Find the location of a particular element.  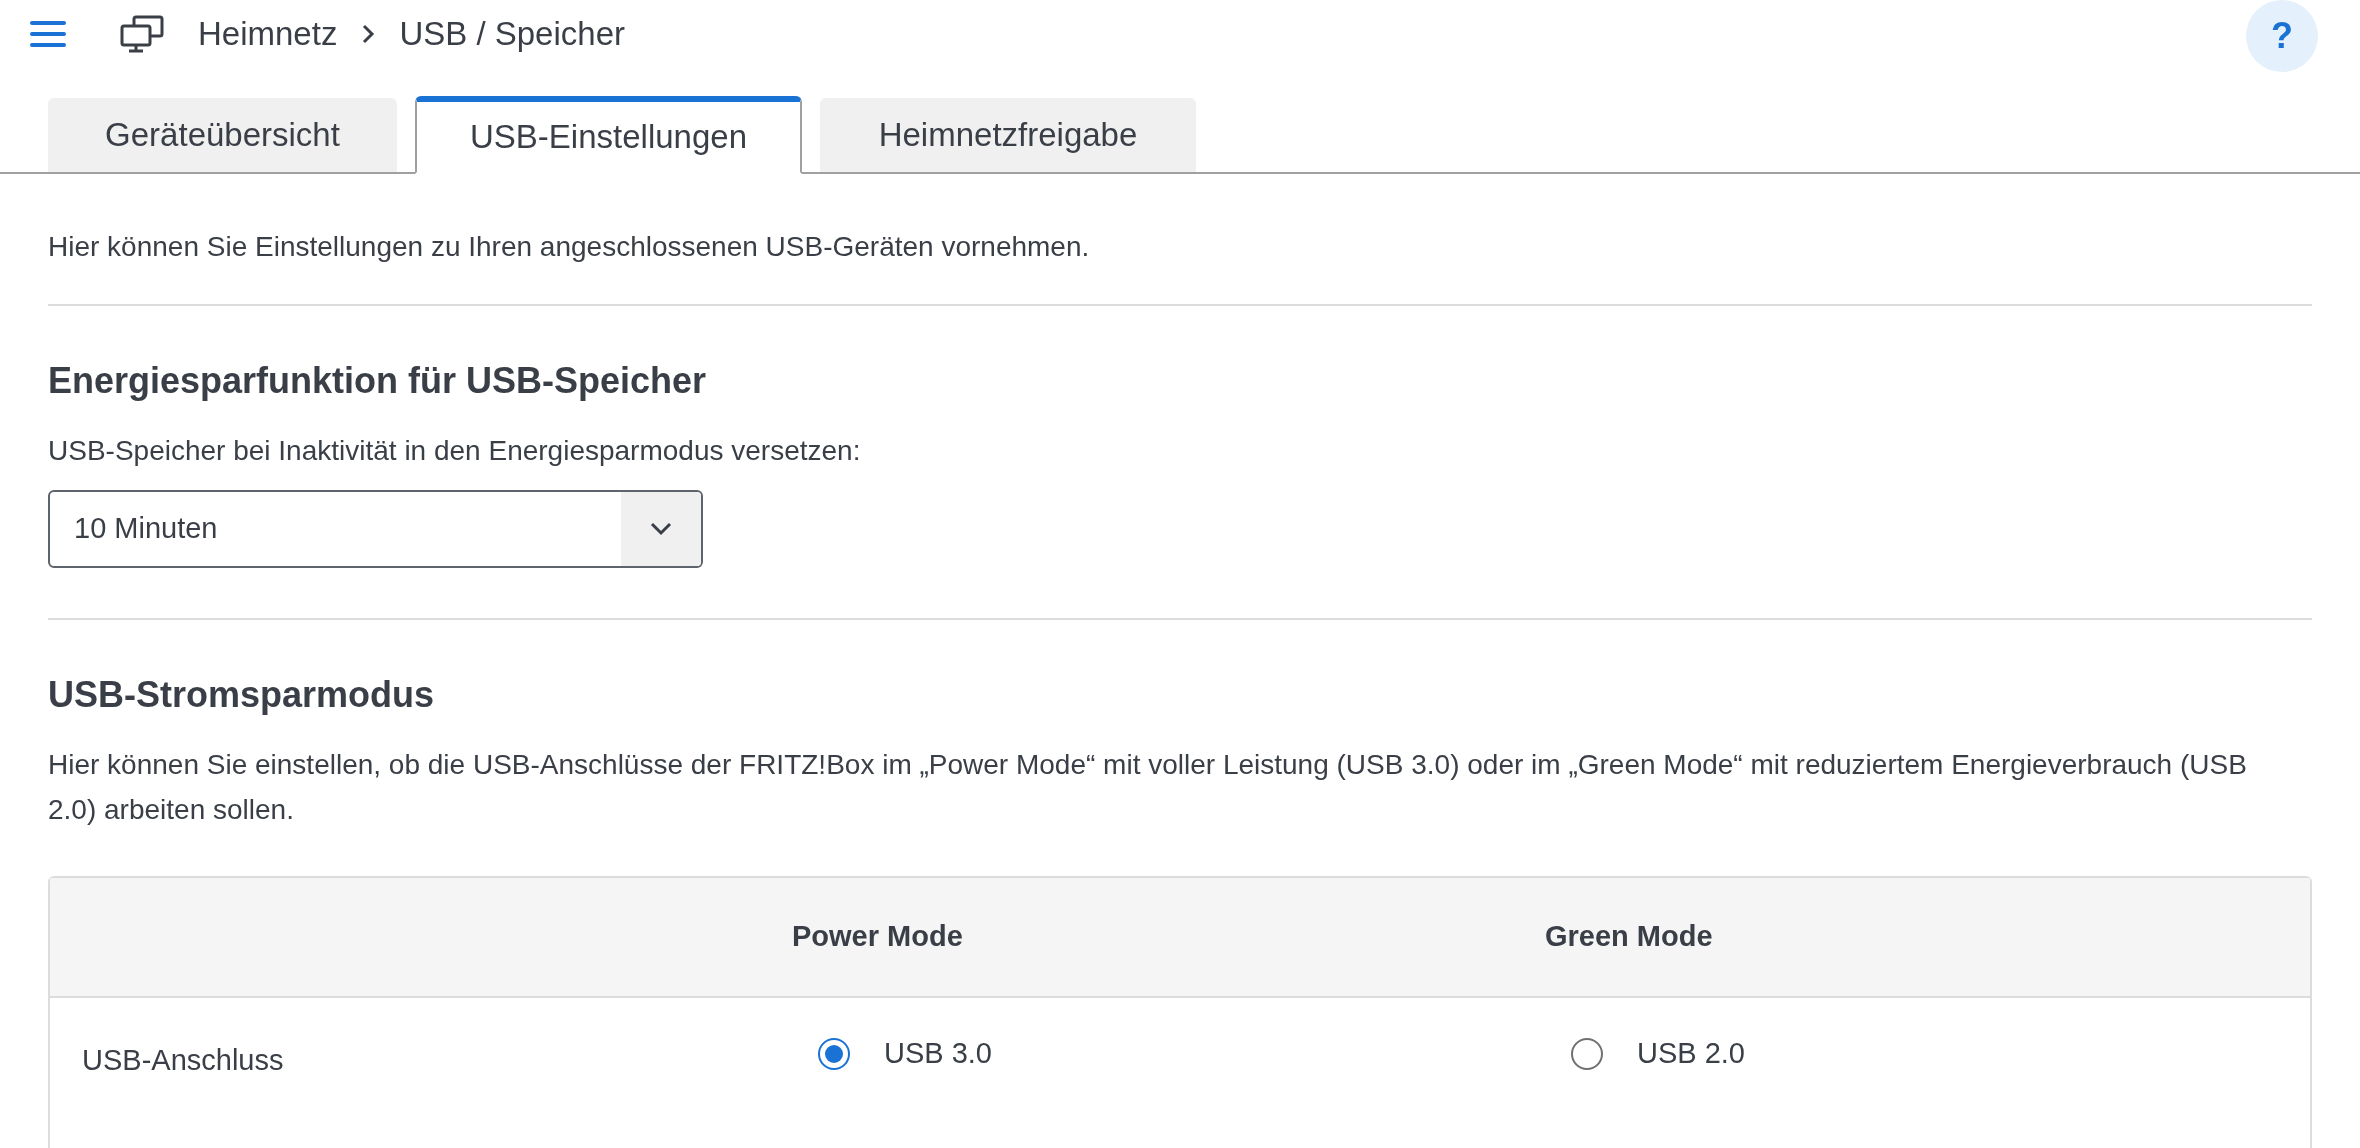

section-heading: Energiesparfunktion für USB-Speicher is located at coordinates (378, 381).